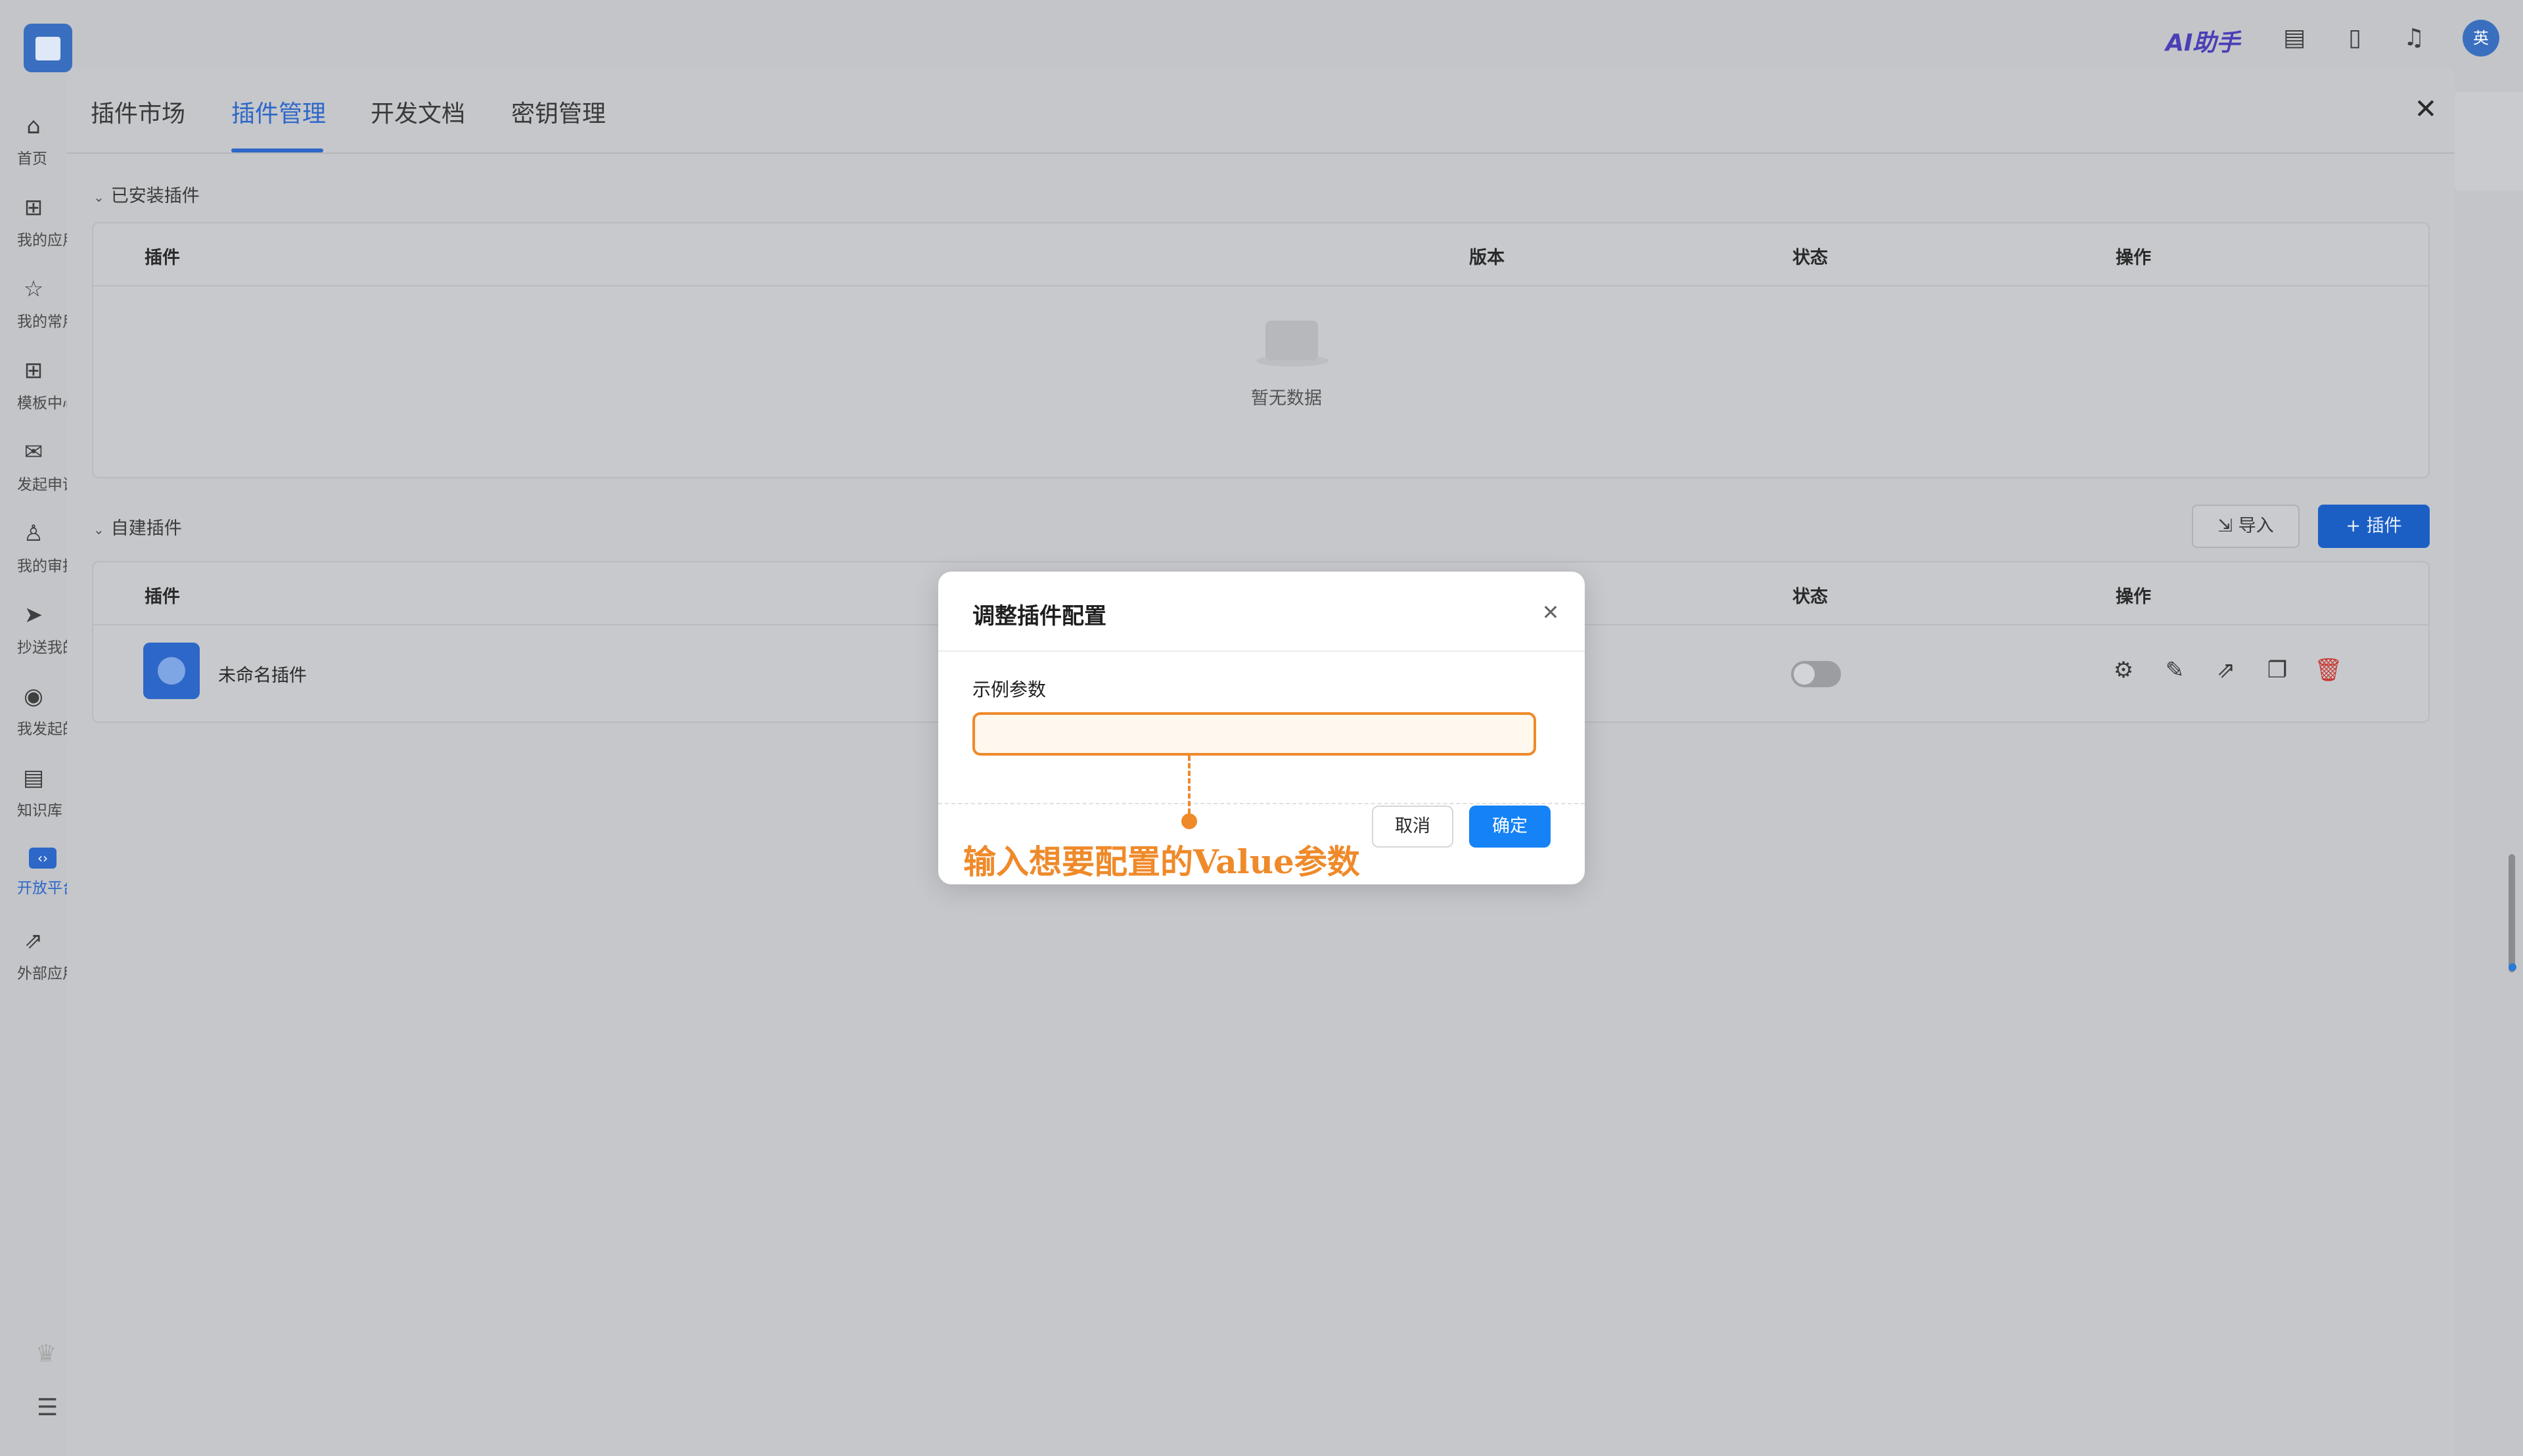 The width and height of the screenshot is (2523, 1456). Describe the element at coordinates (42, 566) in the screenshot. I see `sidebar-item-label: 我的审批` at that location.